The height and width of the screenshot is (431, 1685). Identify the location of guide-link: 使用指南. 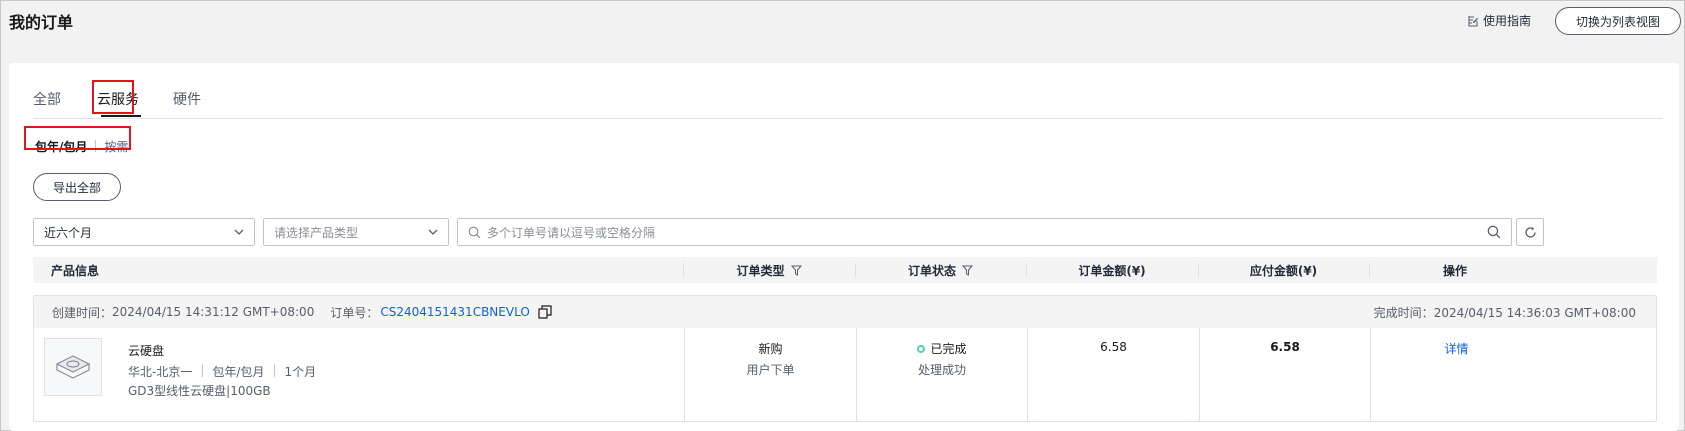
(1499, 20).